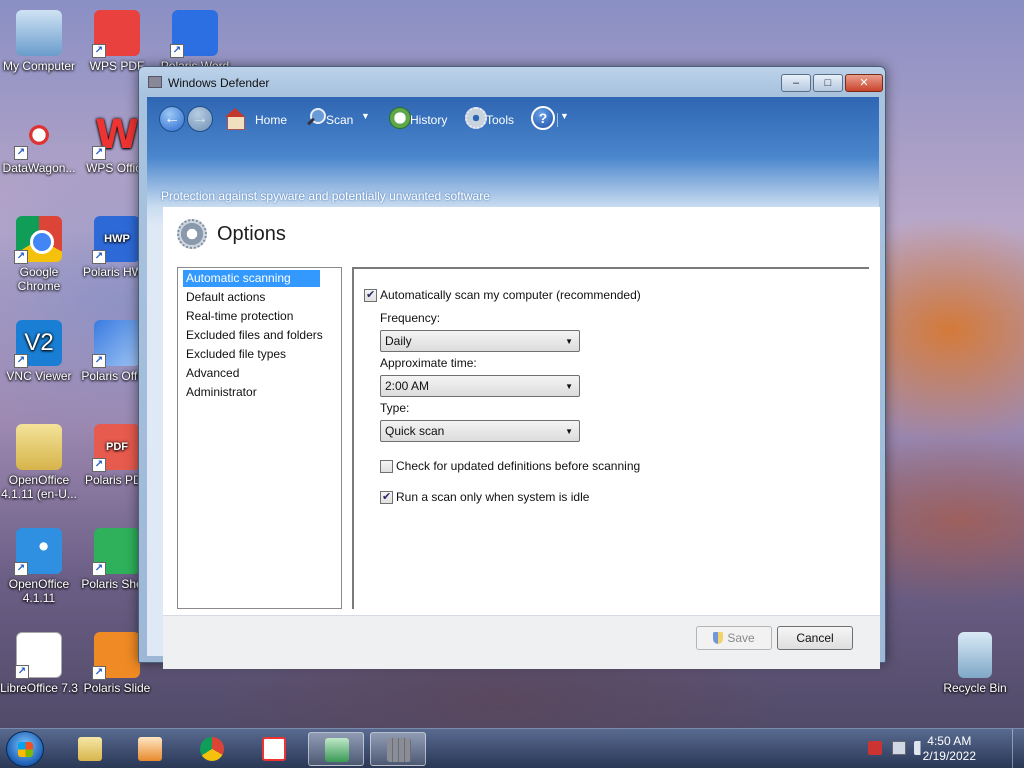 The width and height of the screenshot is (1024, 768). I want to click on hwp-icon: HWP ↗, so click(116, 240).